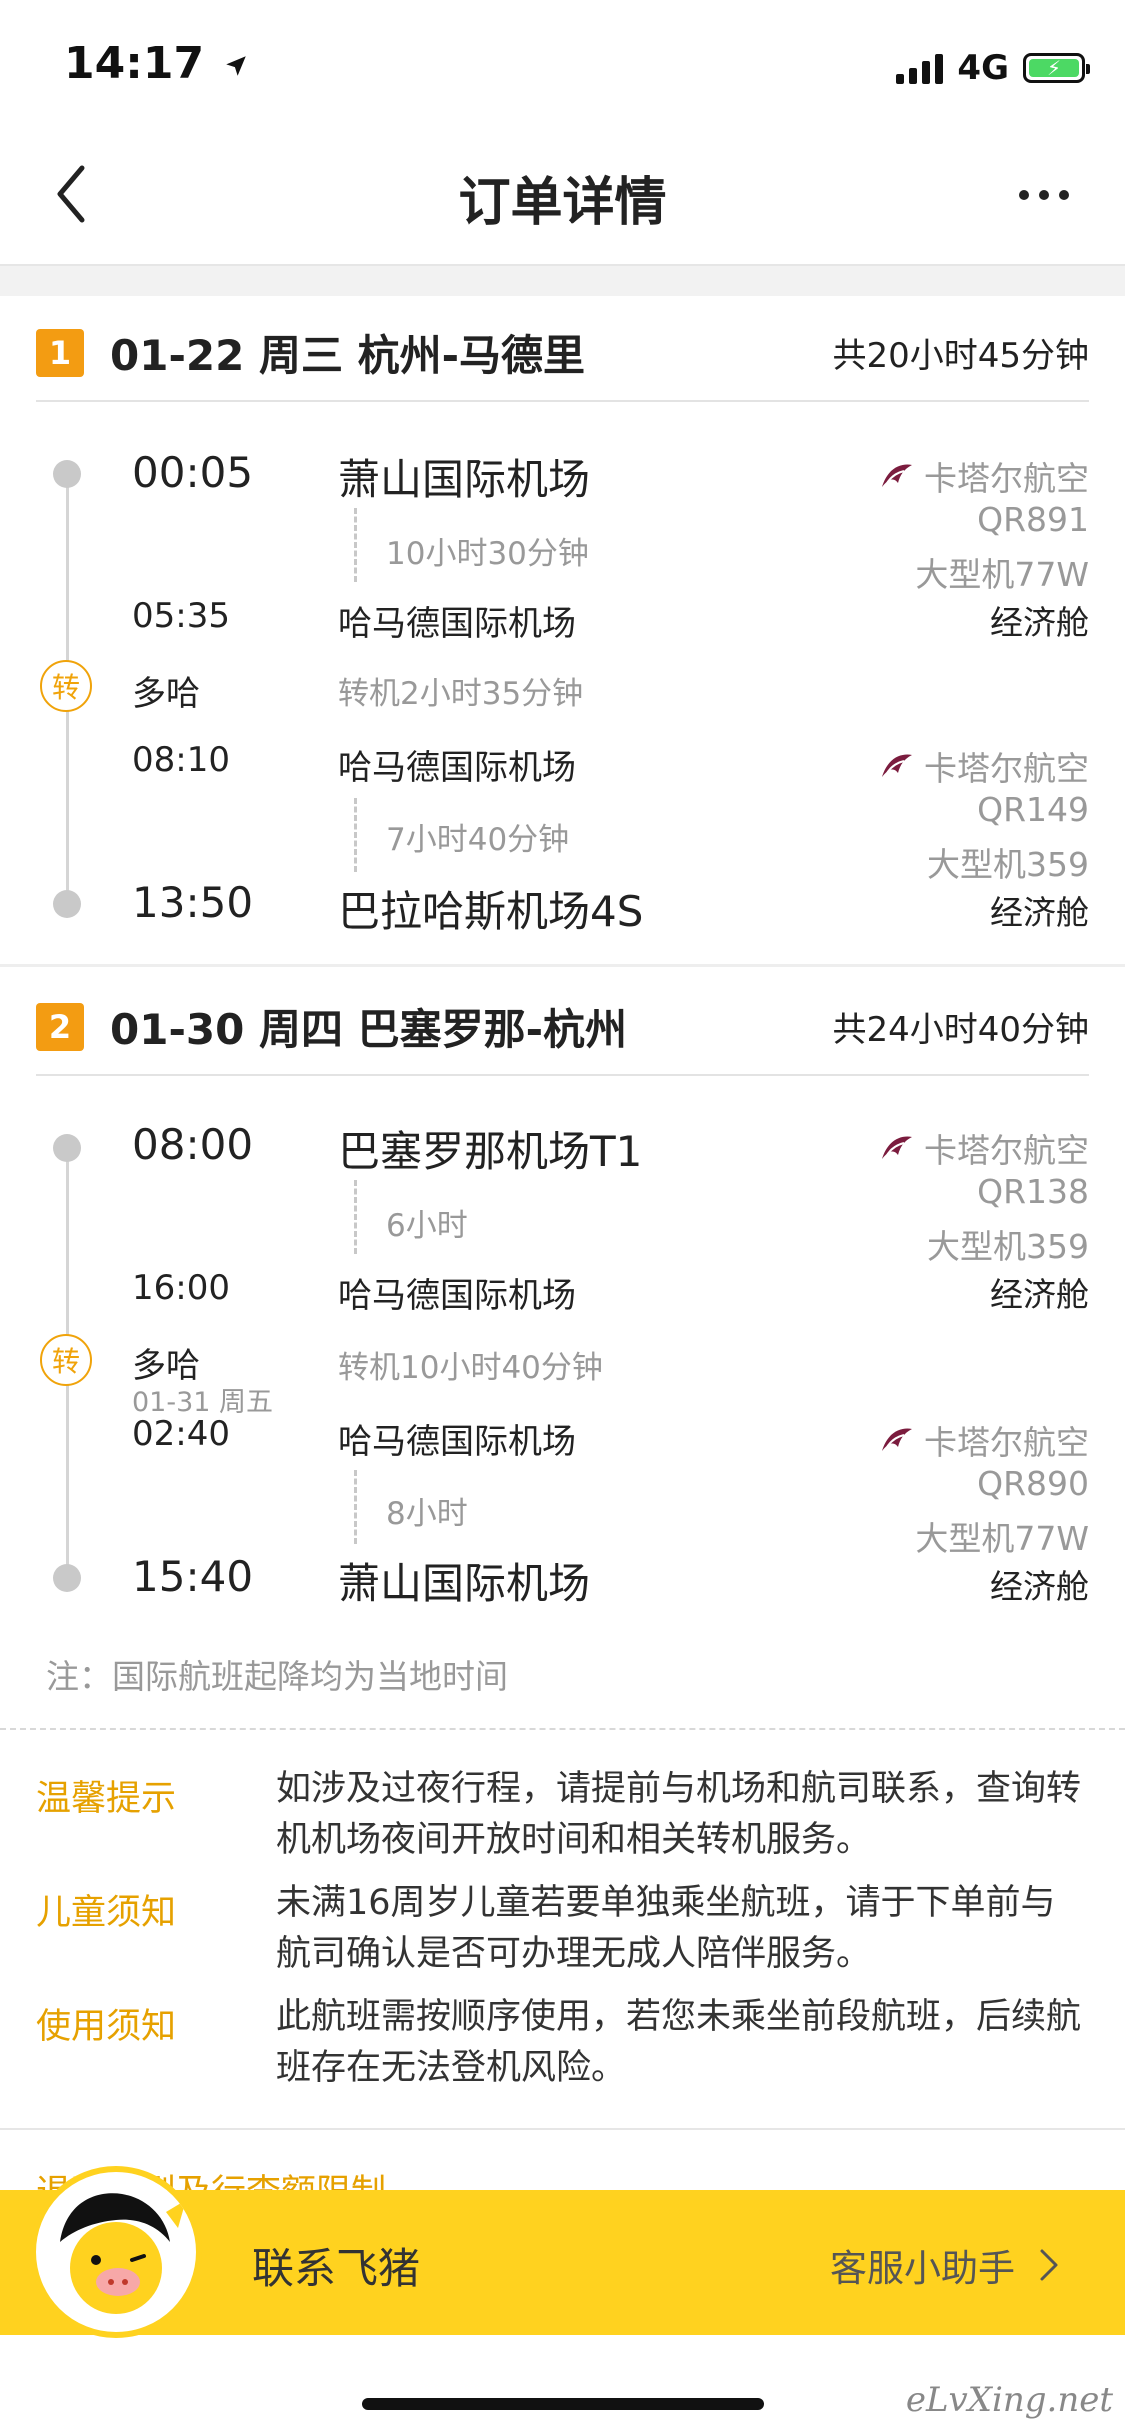  I want to click on departure-airport: 巴塞罗那机场T1, so click(490, 1151).